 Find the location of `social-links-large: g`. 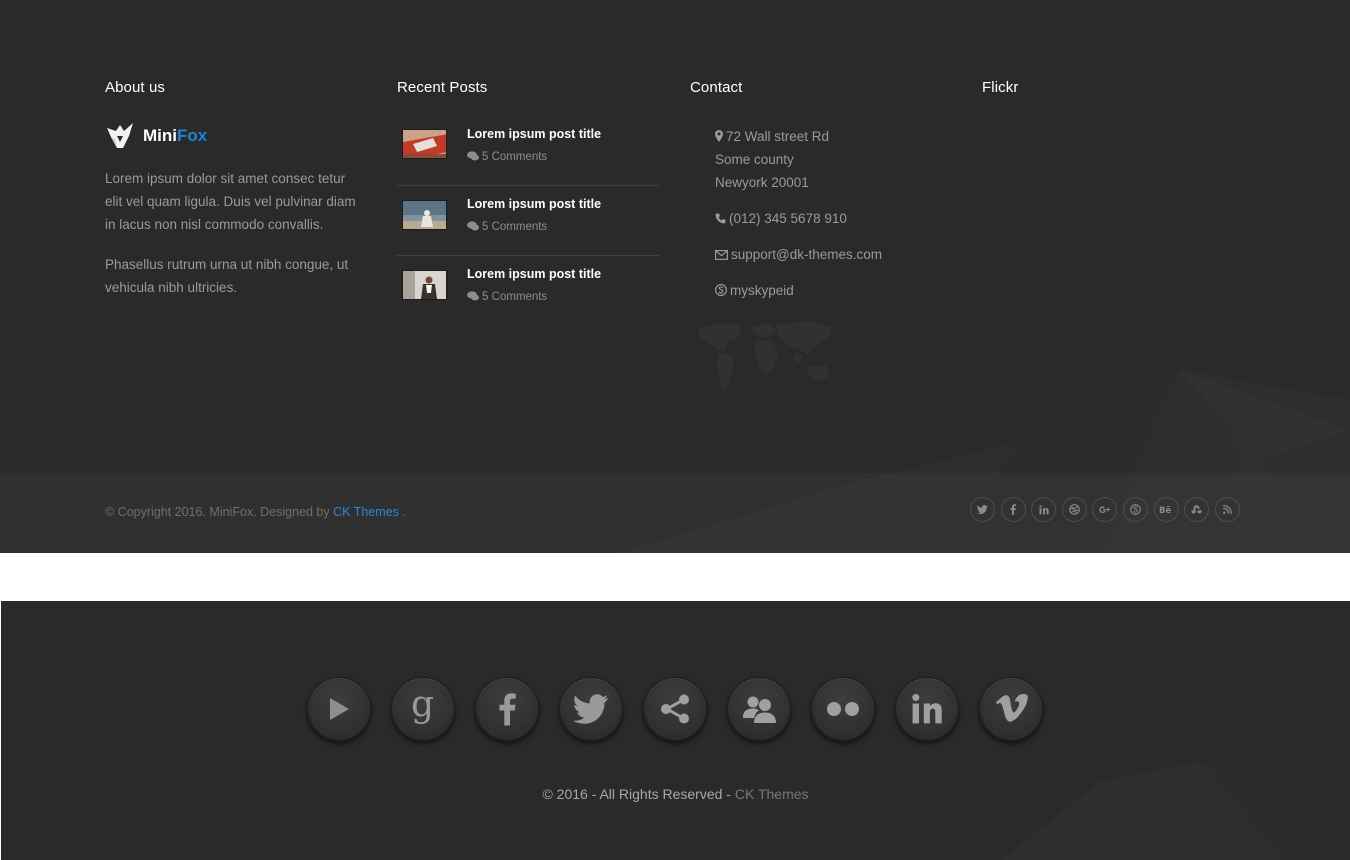

social-links-large: g is located at coordinates (685, 709).